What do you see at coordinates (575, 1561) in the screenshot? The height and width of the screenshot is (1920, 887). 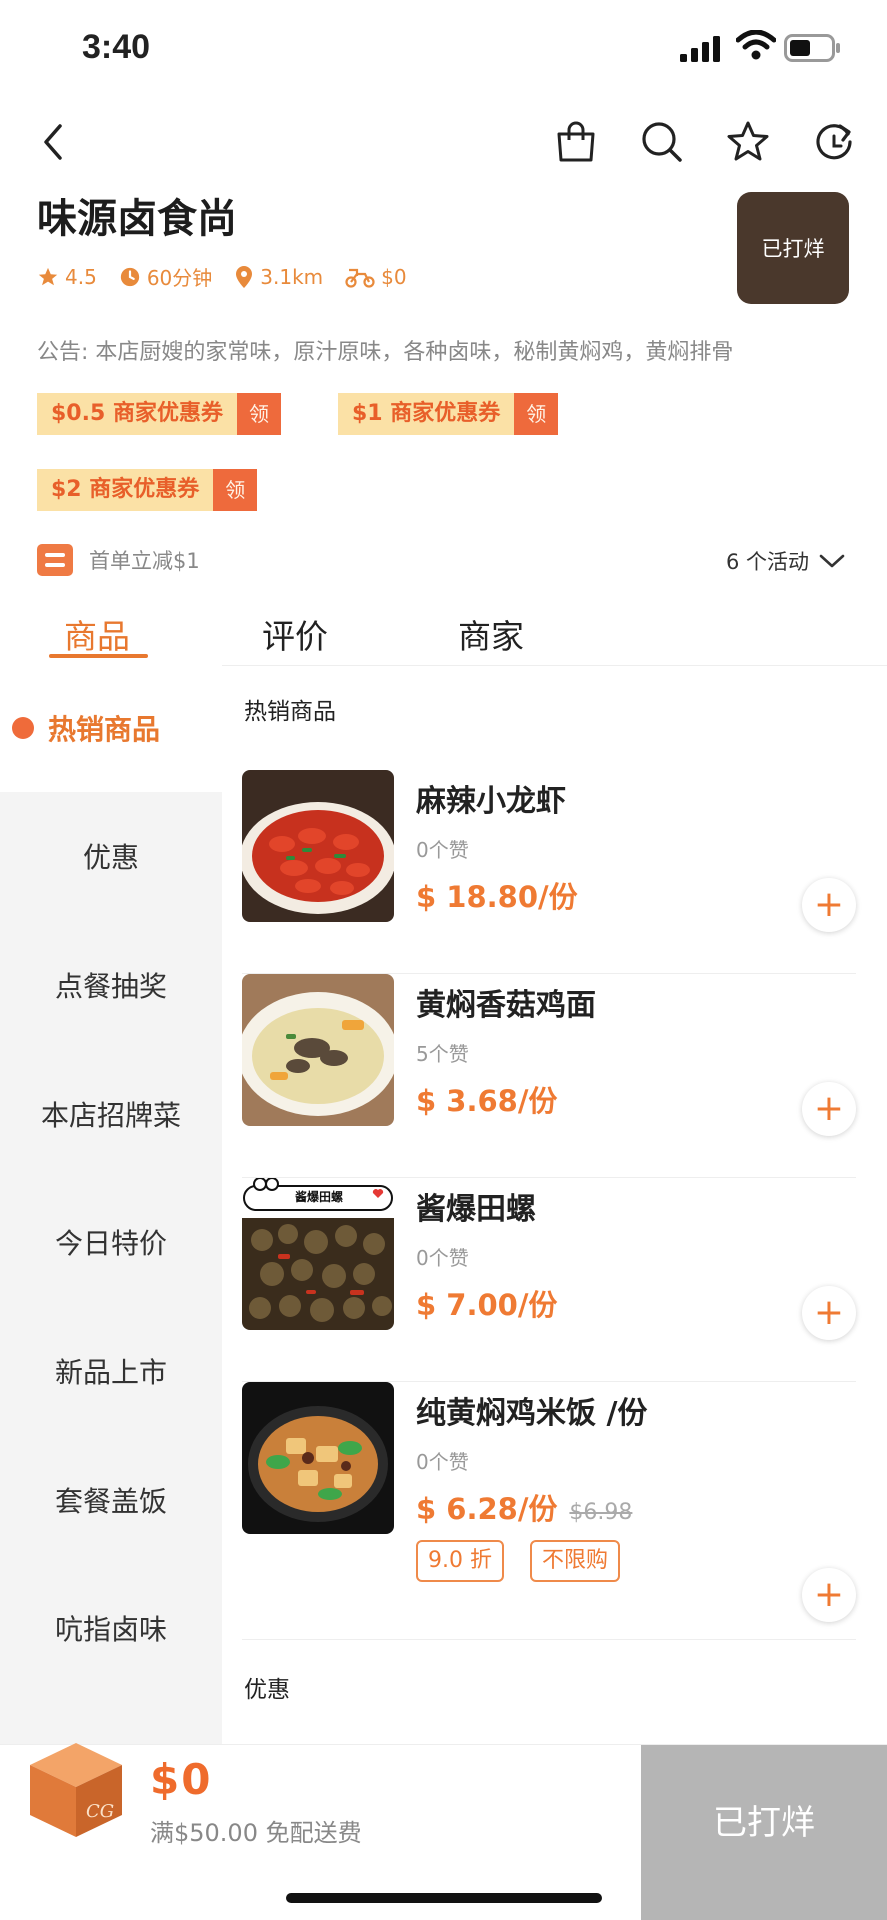 I see `unlimited-tag: 不限购` at bounding box center [575, 1561].